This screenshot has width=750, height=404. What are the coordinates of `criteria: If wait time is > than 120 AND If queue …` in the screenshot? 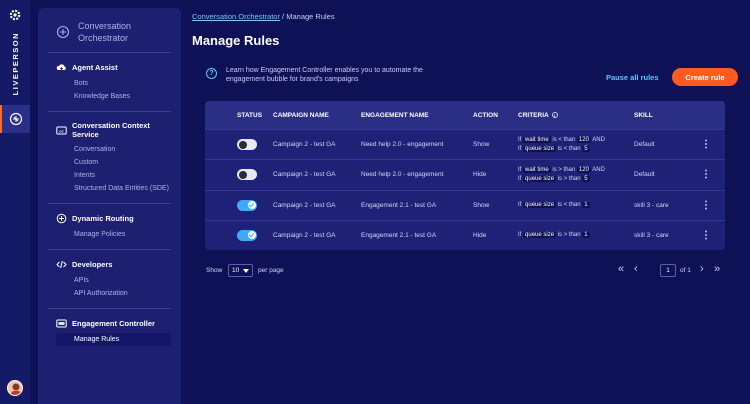 It's located at (561, 174).